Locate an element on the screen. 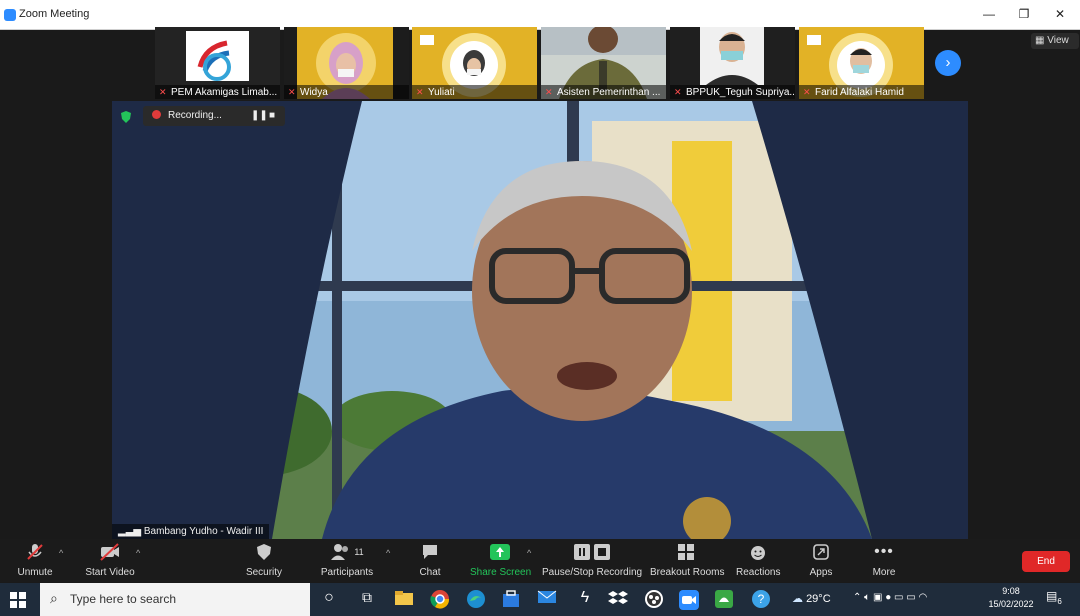 Image resolution: width=1080 pixels, height=616 pixels. apps-button: Apps is located at coordinates (821, 560).